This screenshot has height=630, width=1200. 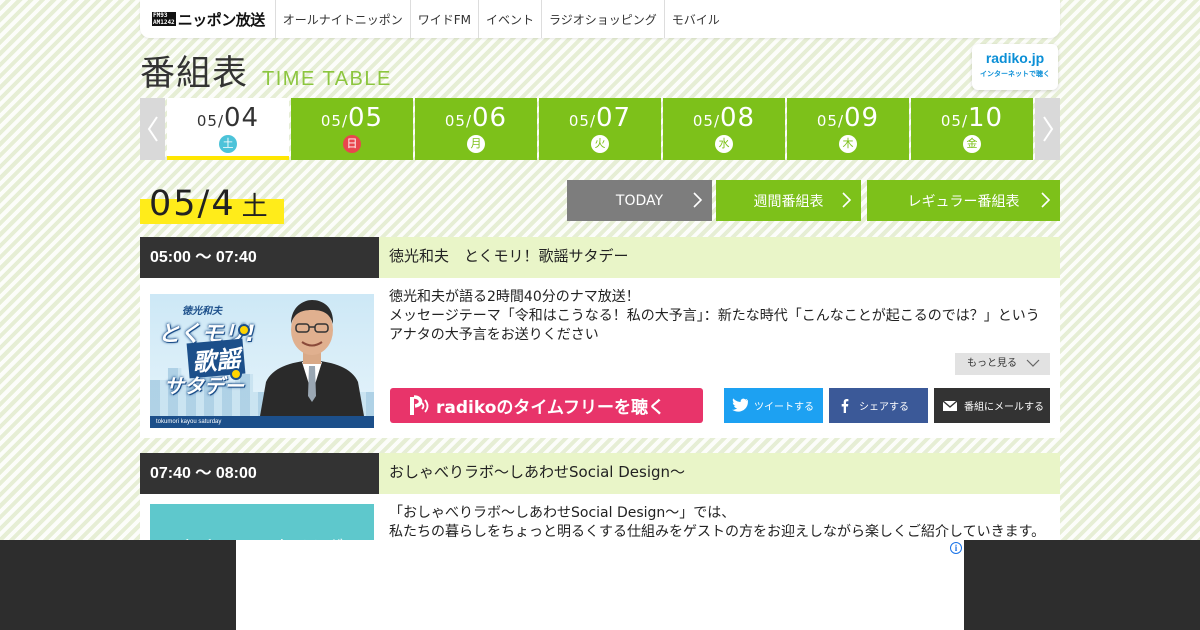 I want to click on logo-fm-text: FM93, so click(x=164, y=15).